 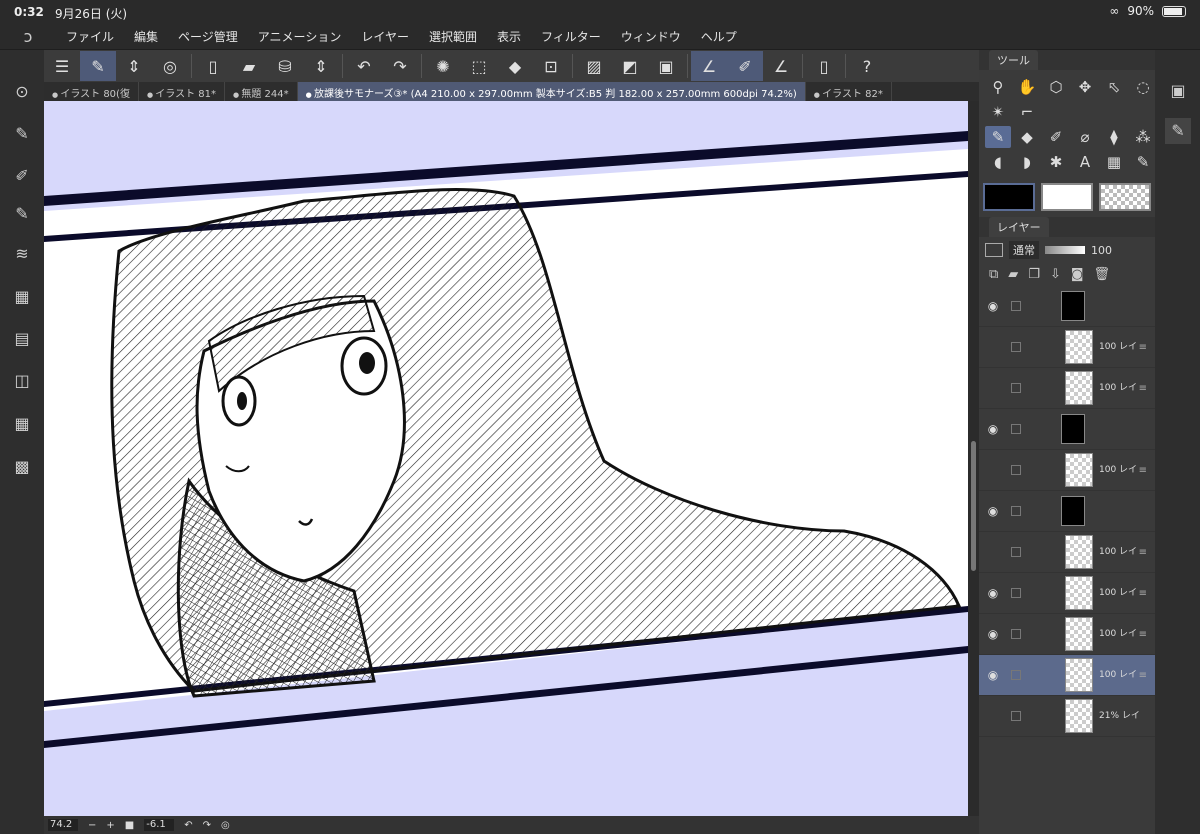 I want to click on text-tool-icon: A, so click(x=1085, y=162).